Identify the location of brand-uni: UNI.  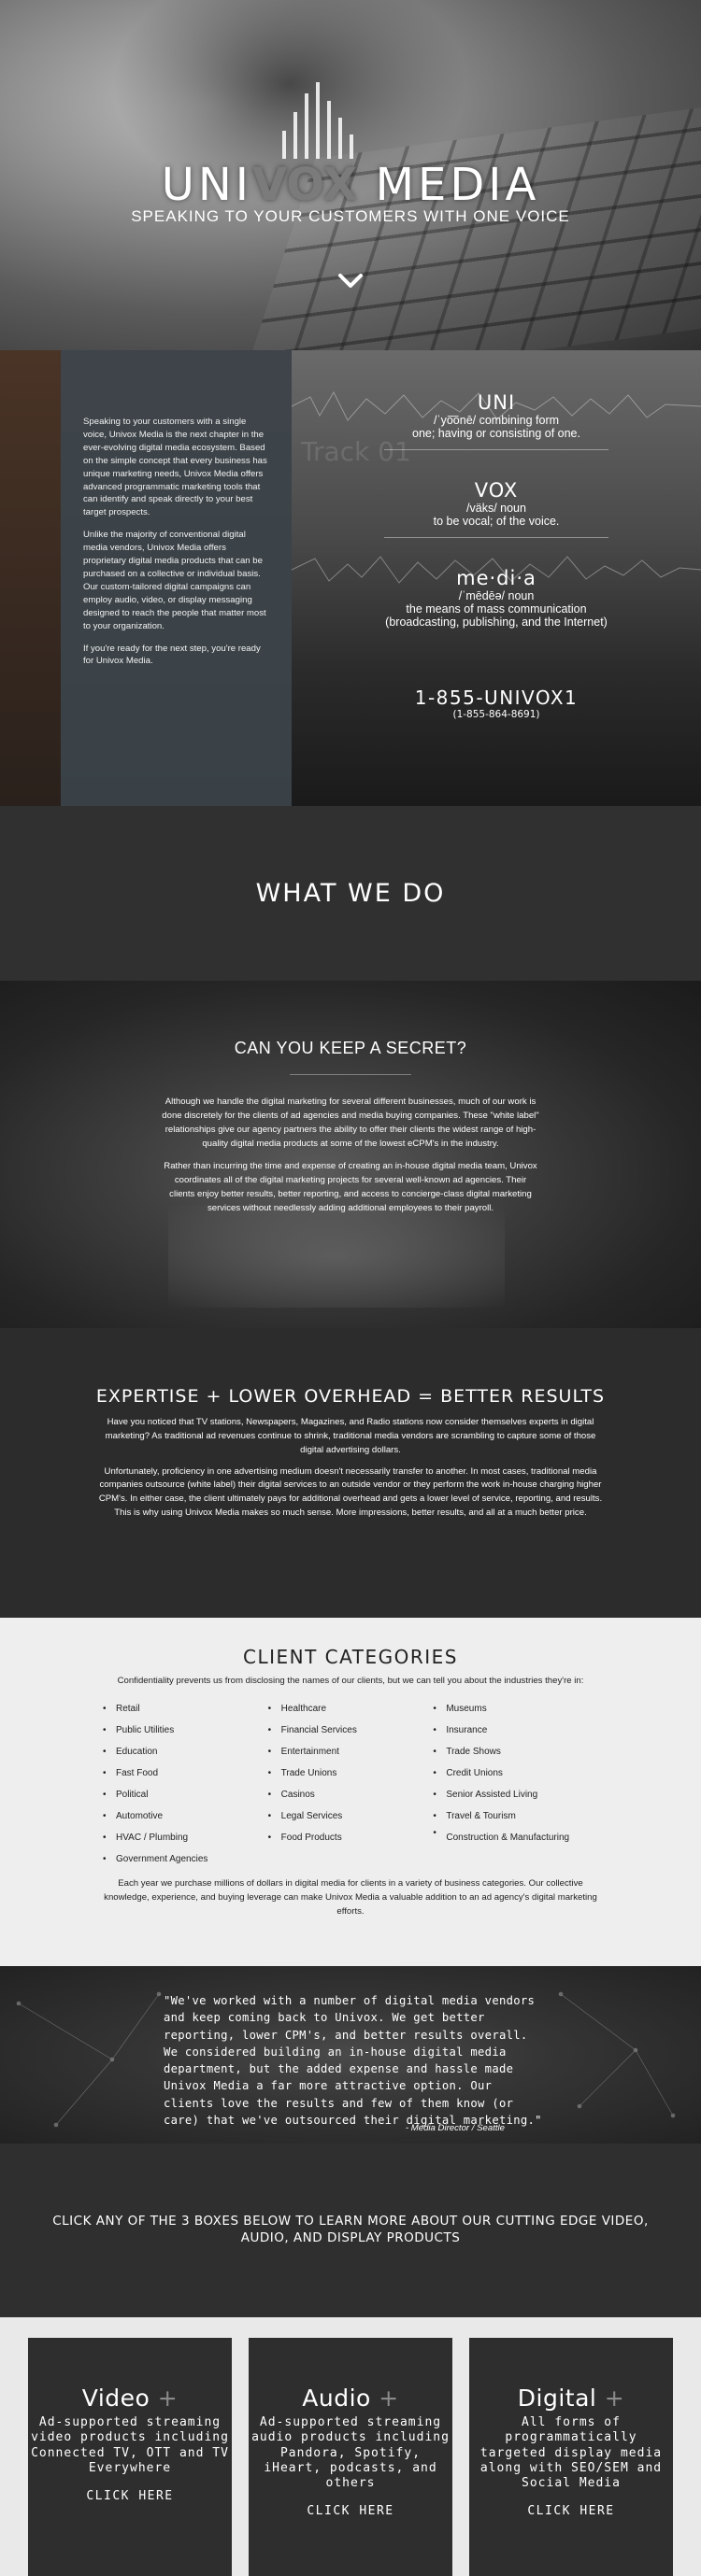
(206, 185).